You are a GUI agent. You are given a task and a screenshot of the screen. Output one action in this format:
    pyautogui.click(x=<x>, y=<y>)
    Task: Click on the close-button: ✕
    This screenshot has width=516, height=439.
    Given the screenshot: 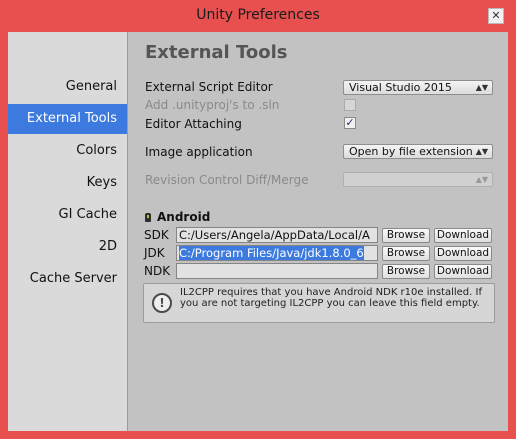 What is the action you would take?
    pyautogui.click(x=496, y=16)
    